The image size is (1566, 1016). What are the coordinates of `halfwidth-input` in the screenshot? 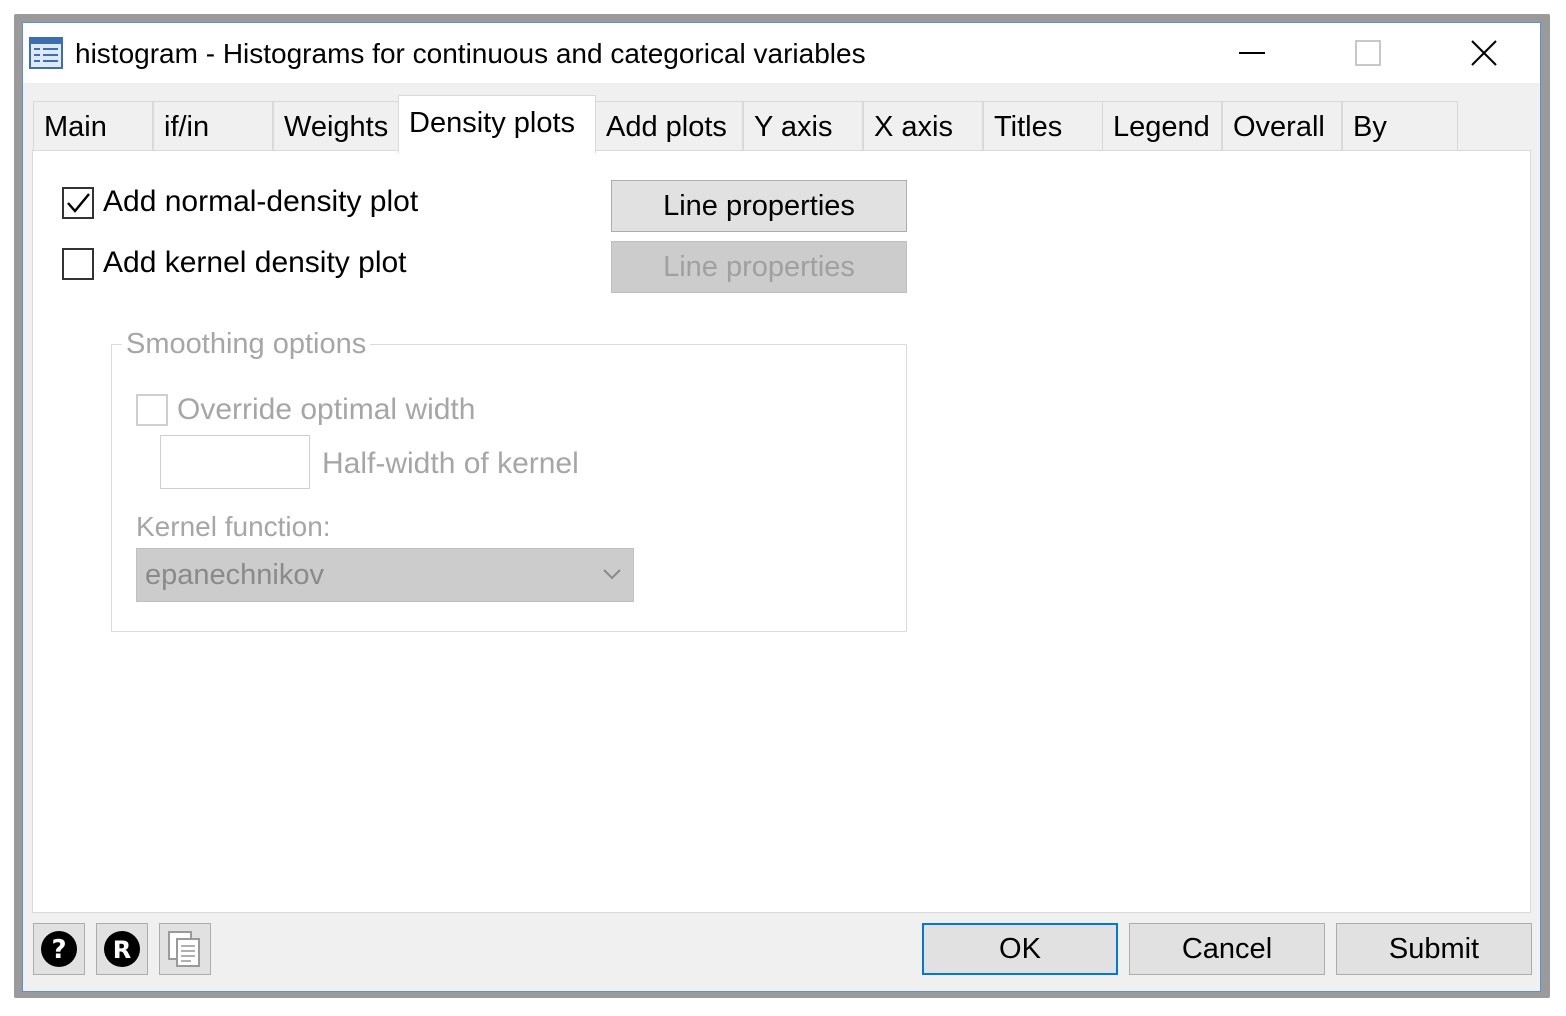 It's located at (235, 462).